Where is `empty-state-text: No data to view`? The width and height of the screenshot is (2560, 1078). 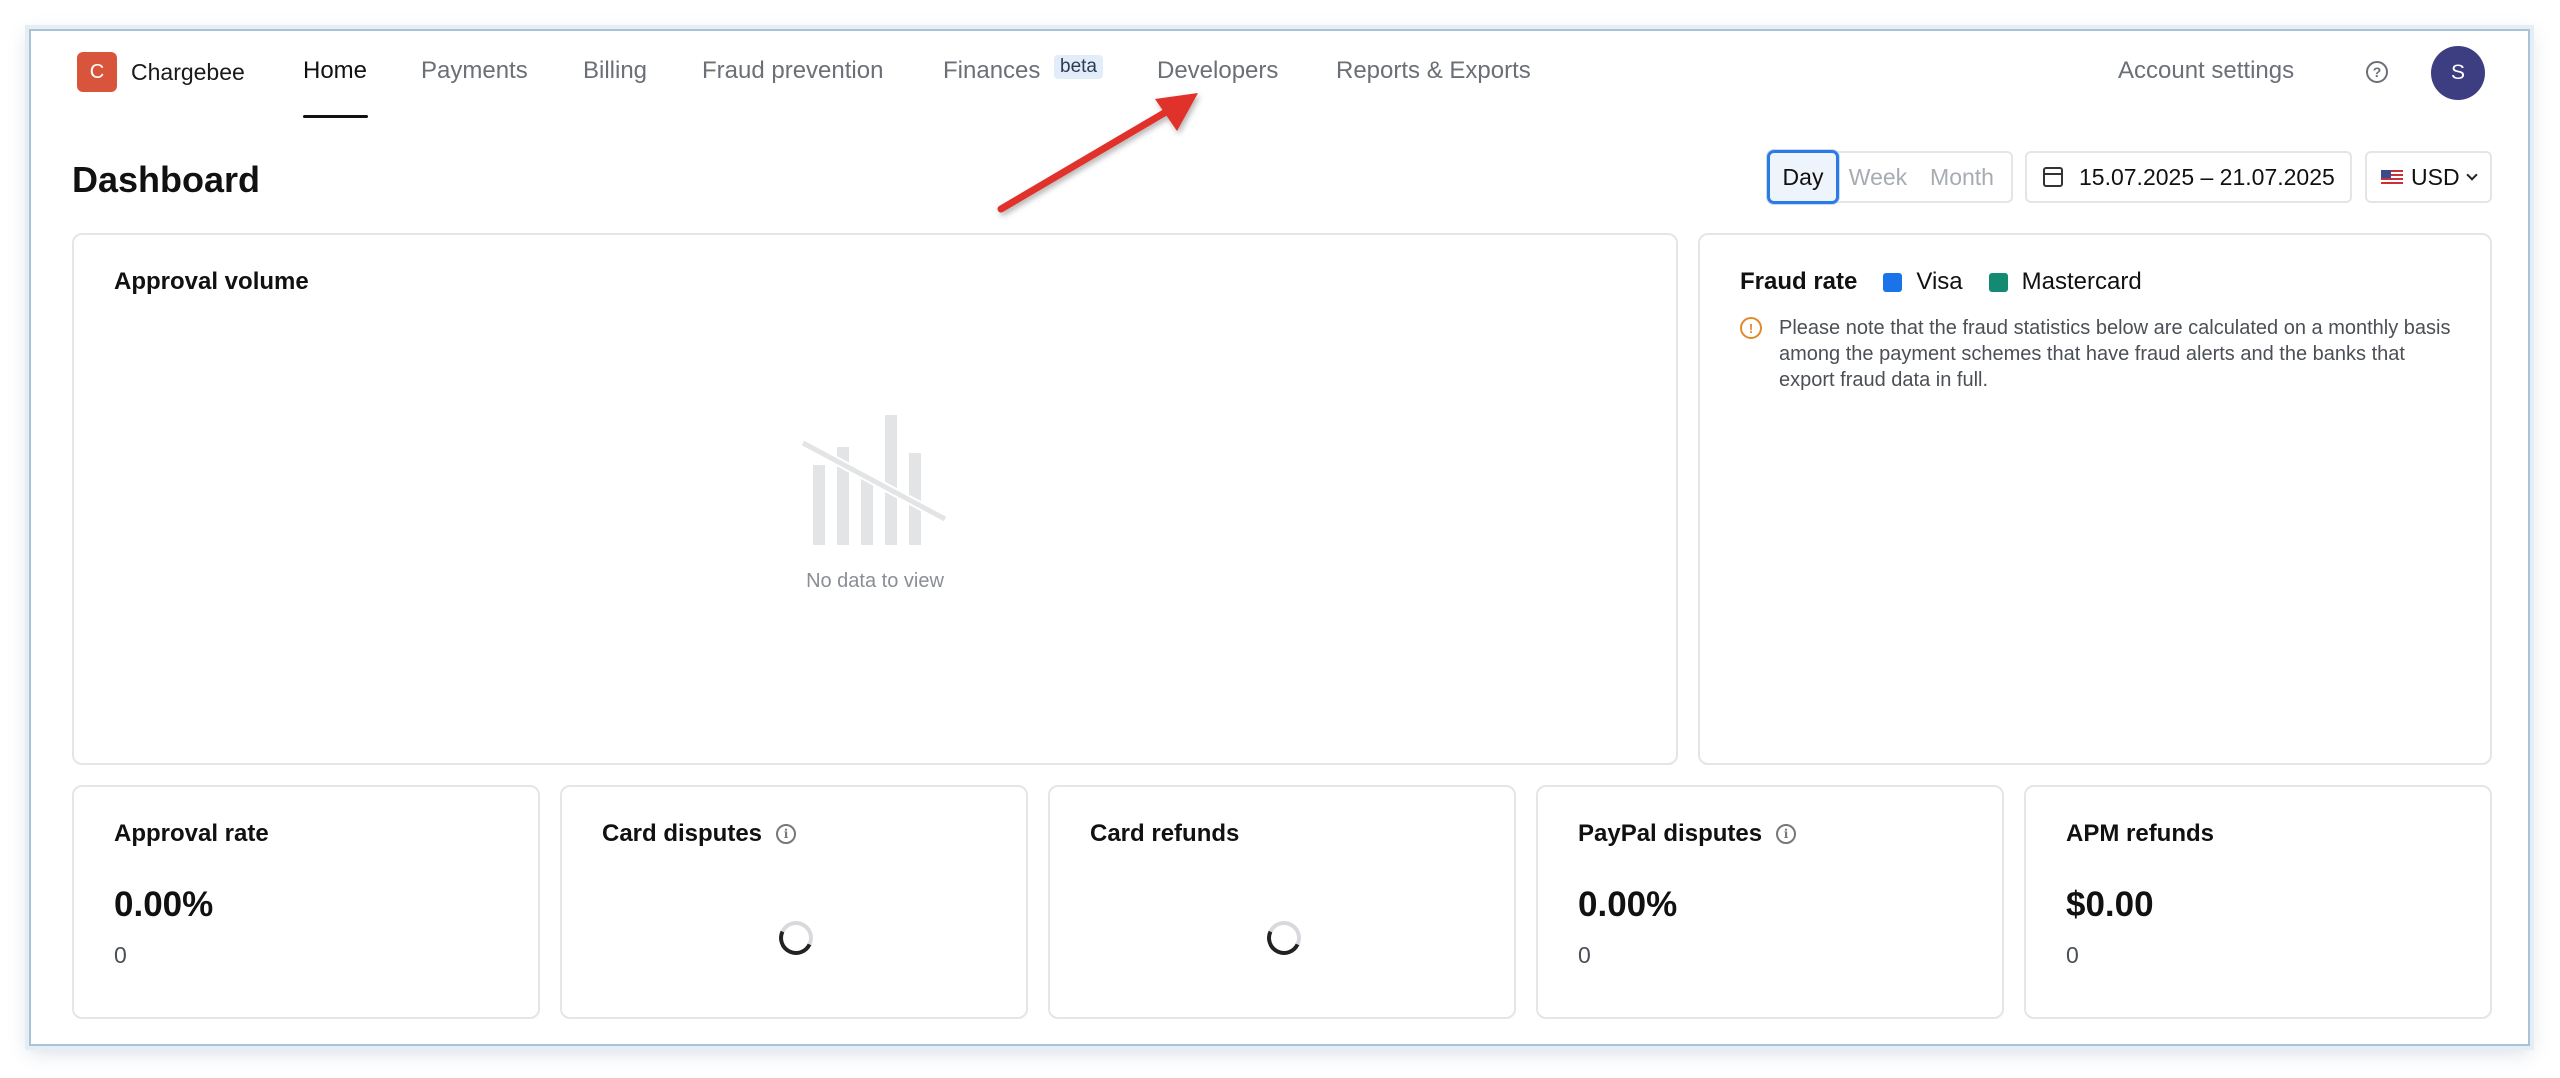
empty-state-text: No data to view is located at coordinates (875, 581).